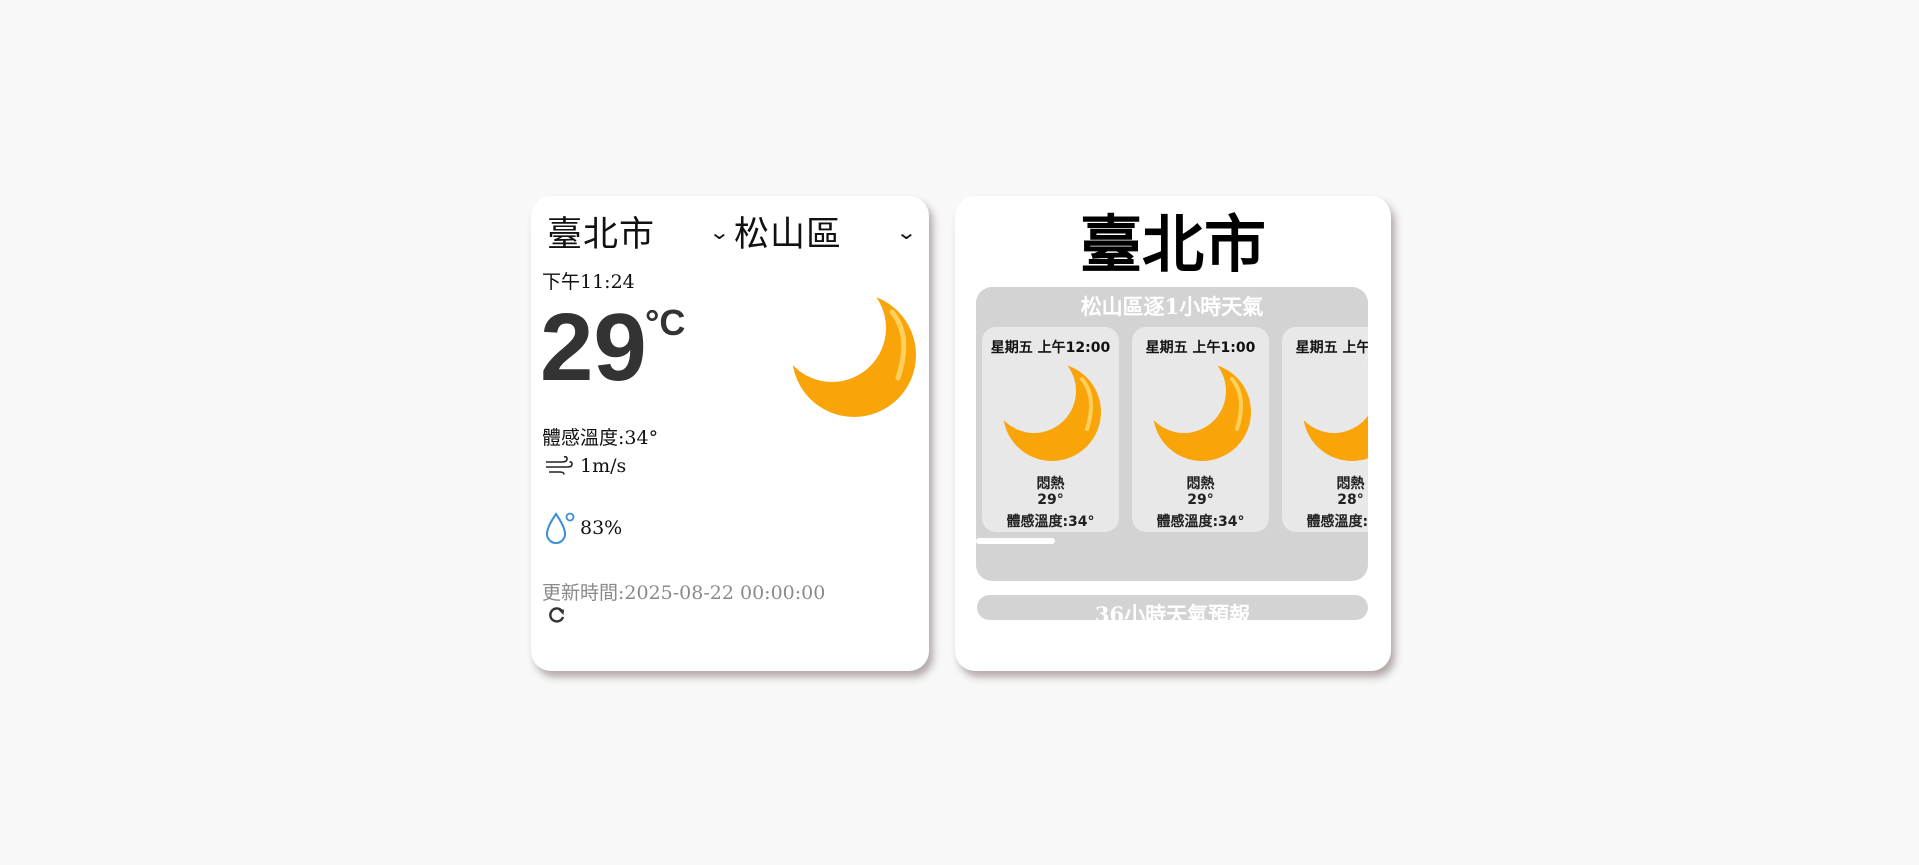  What do you see at coordinates (601, 528) in the screenshot?
I see `humidity-value: 83%` at bounding box center [601, 528].